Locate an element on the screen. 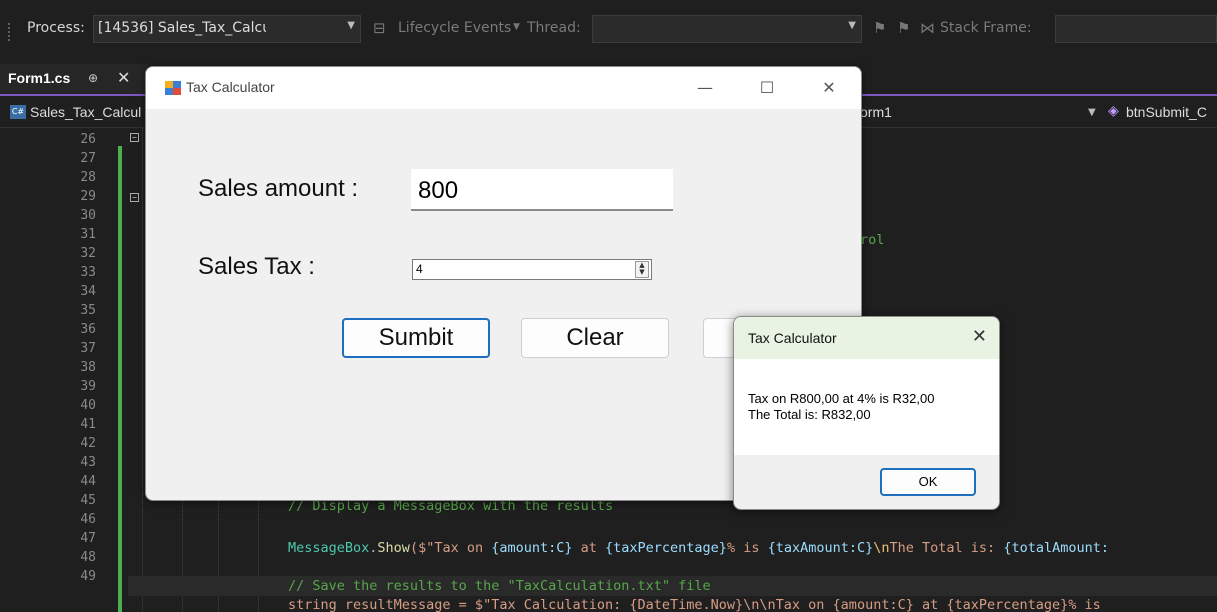 Image resolution: width=1217 pixels, height=612 pixels. csharp-icon: C# is located at coordinates (18, 112).